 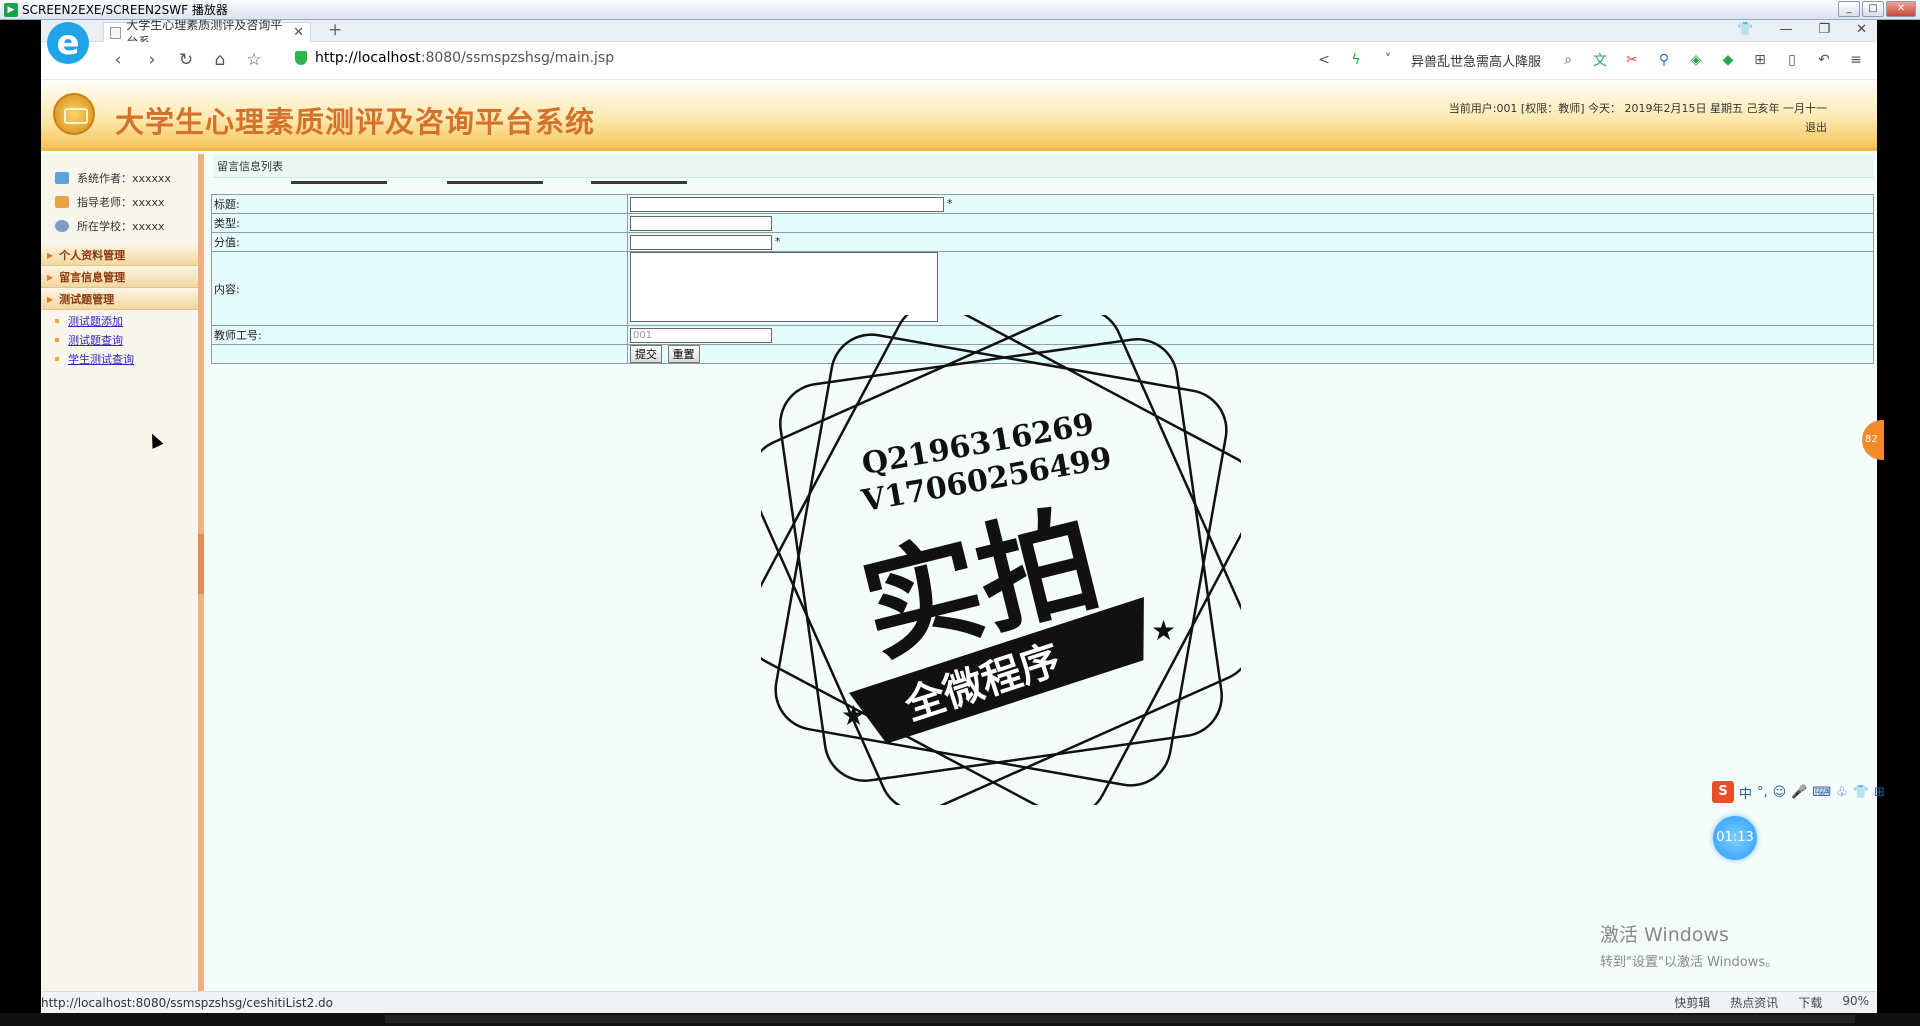 What do you see at coordinates (119, 277) in the screenshot?
I see `menu-message-management: ▶ 留言信息管理` at bounding box center [119, 277].